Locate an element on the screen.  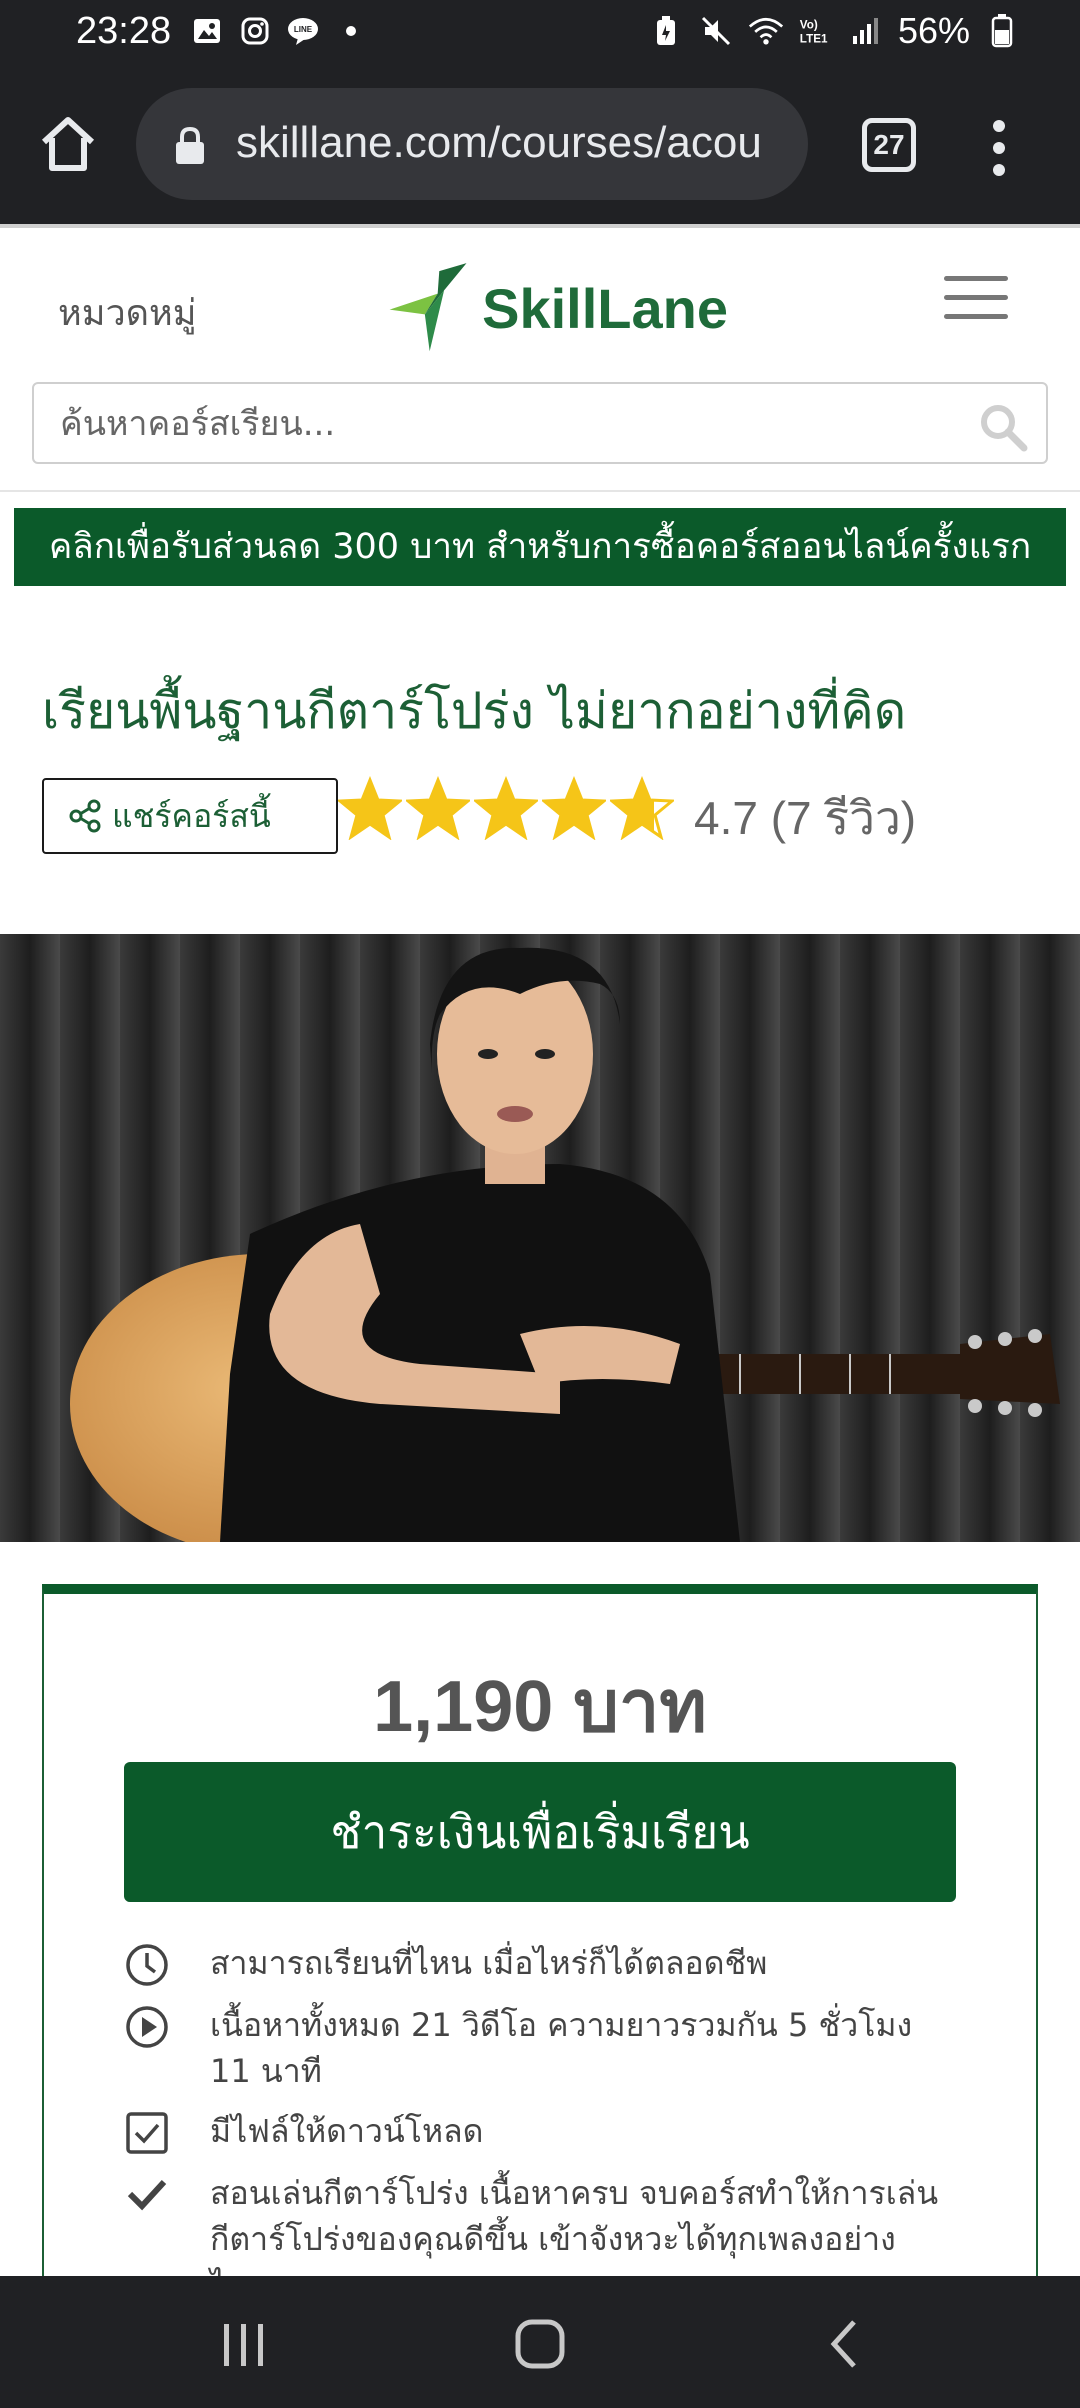
signal-icon is located at coordinates (866, 31).